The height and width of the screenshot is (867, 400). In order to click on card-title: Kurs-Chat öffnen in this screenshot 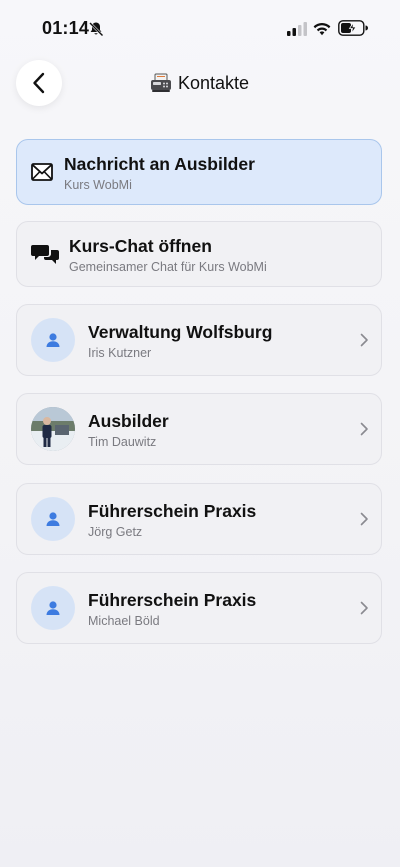, I will do `click(140, 246)`.